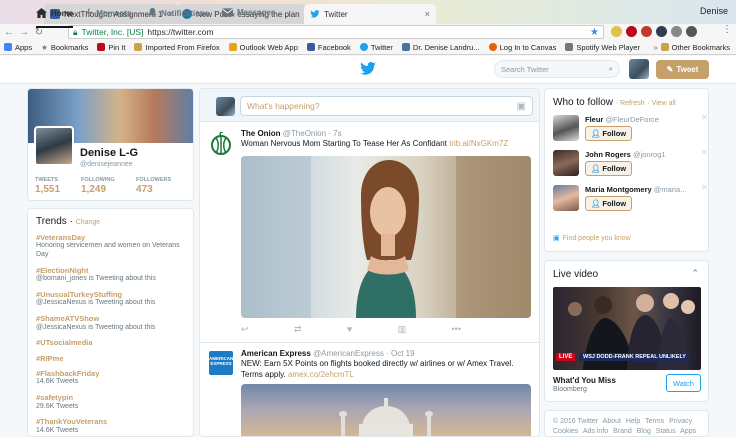 The image size is (736, 437). Describe the element at coordinates (522, 47) in the screenshot. I see `bookmark-canvas: Log In to Canvas` at that location.